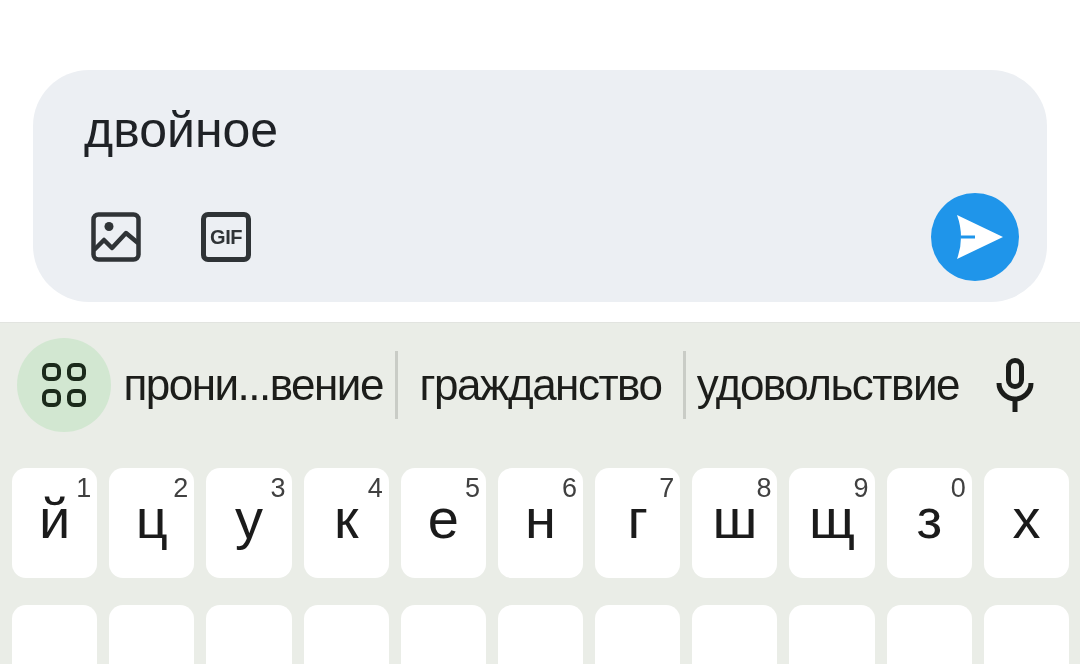  I want to click on suggestion: прони...вение, so click(253, 385).